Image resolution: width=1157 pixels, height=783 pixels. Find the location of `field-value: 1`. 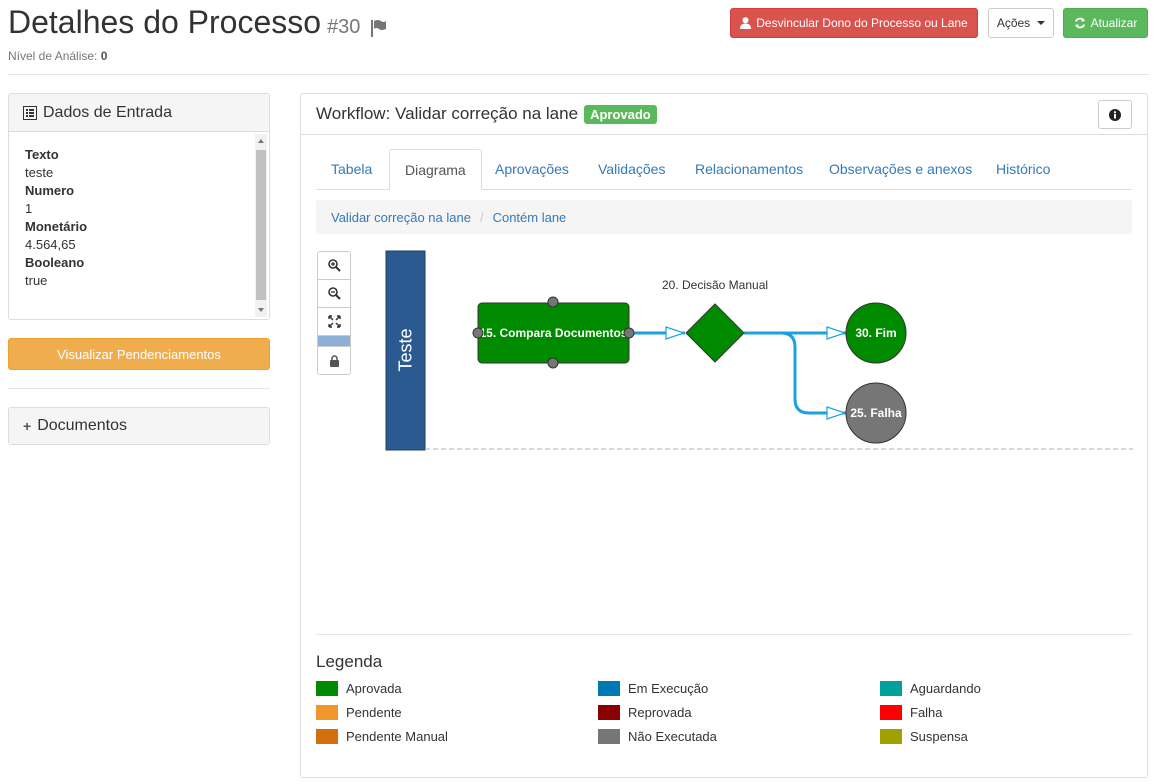

field-value: 1 is located at coordinates (29, 208).